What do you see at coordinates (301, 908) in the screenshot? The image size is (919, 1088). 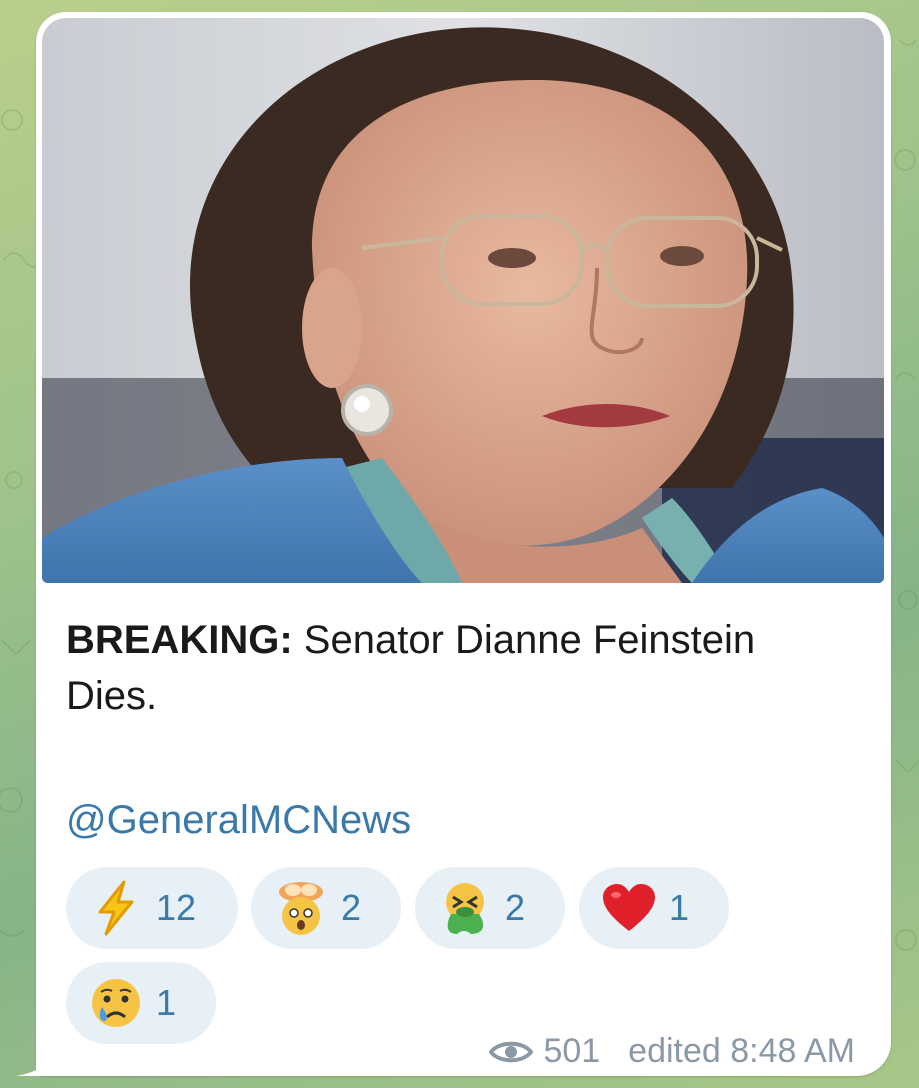 I see `exploding-head-icon` at bounding box center [301, 908].